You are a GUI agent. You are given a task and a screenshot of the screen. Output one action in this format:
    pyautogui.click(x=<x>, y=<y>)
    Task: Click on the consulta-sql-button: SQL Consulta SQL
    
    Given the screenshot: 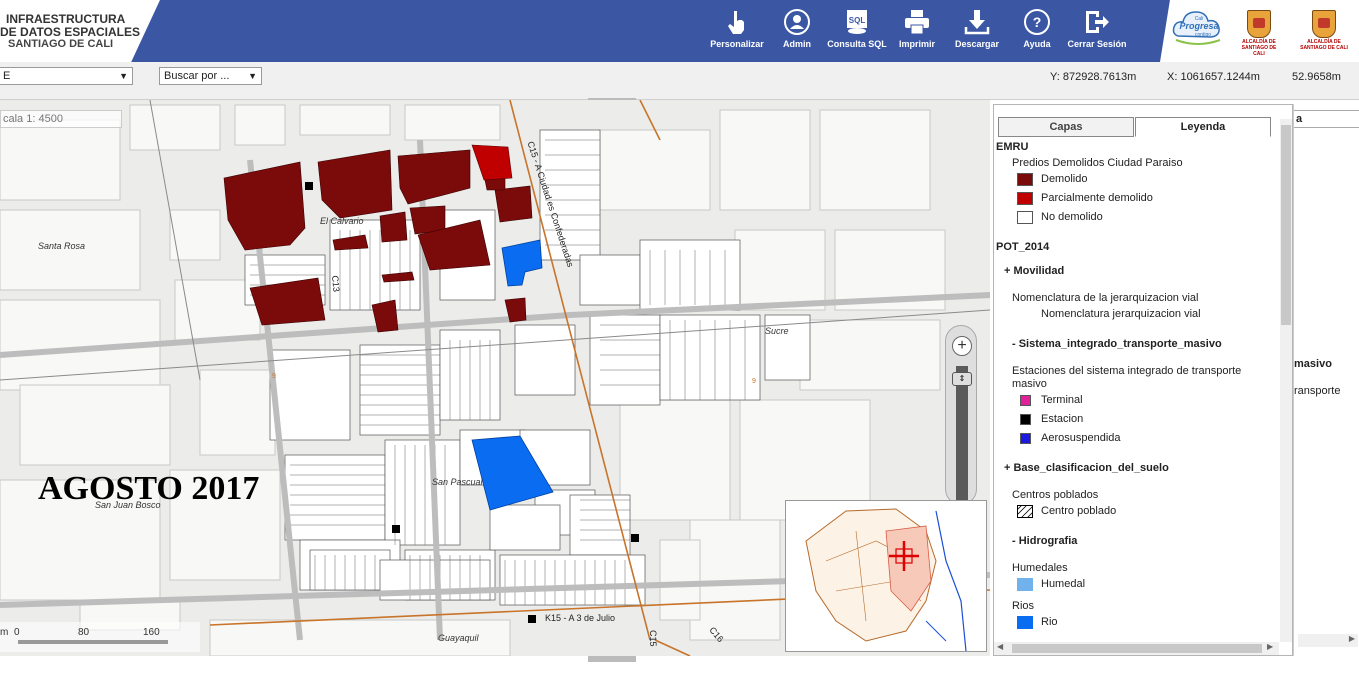 What is the action you would take?
    pyautogui.click(x=857, y=28)
    